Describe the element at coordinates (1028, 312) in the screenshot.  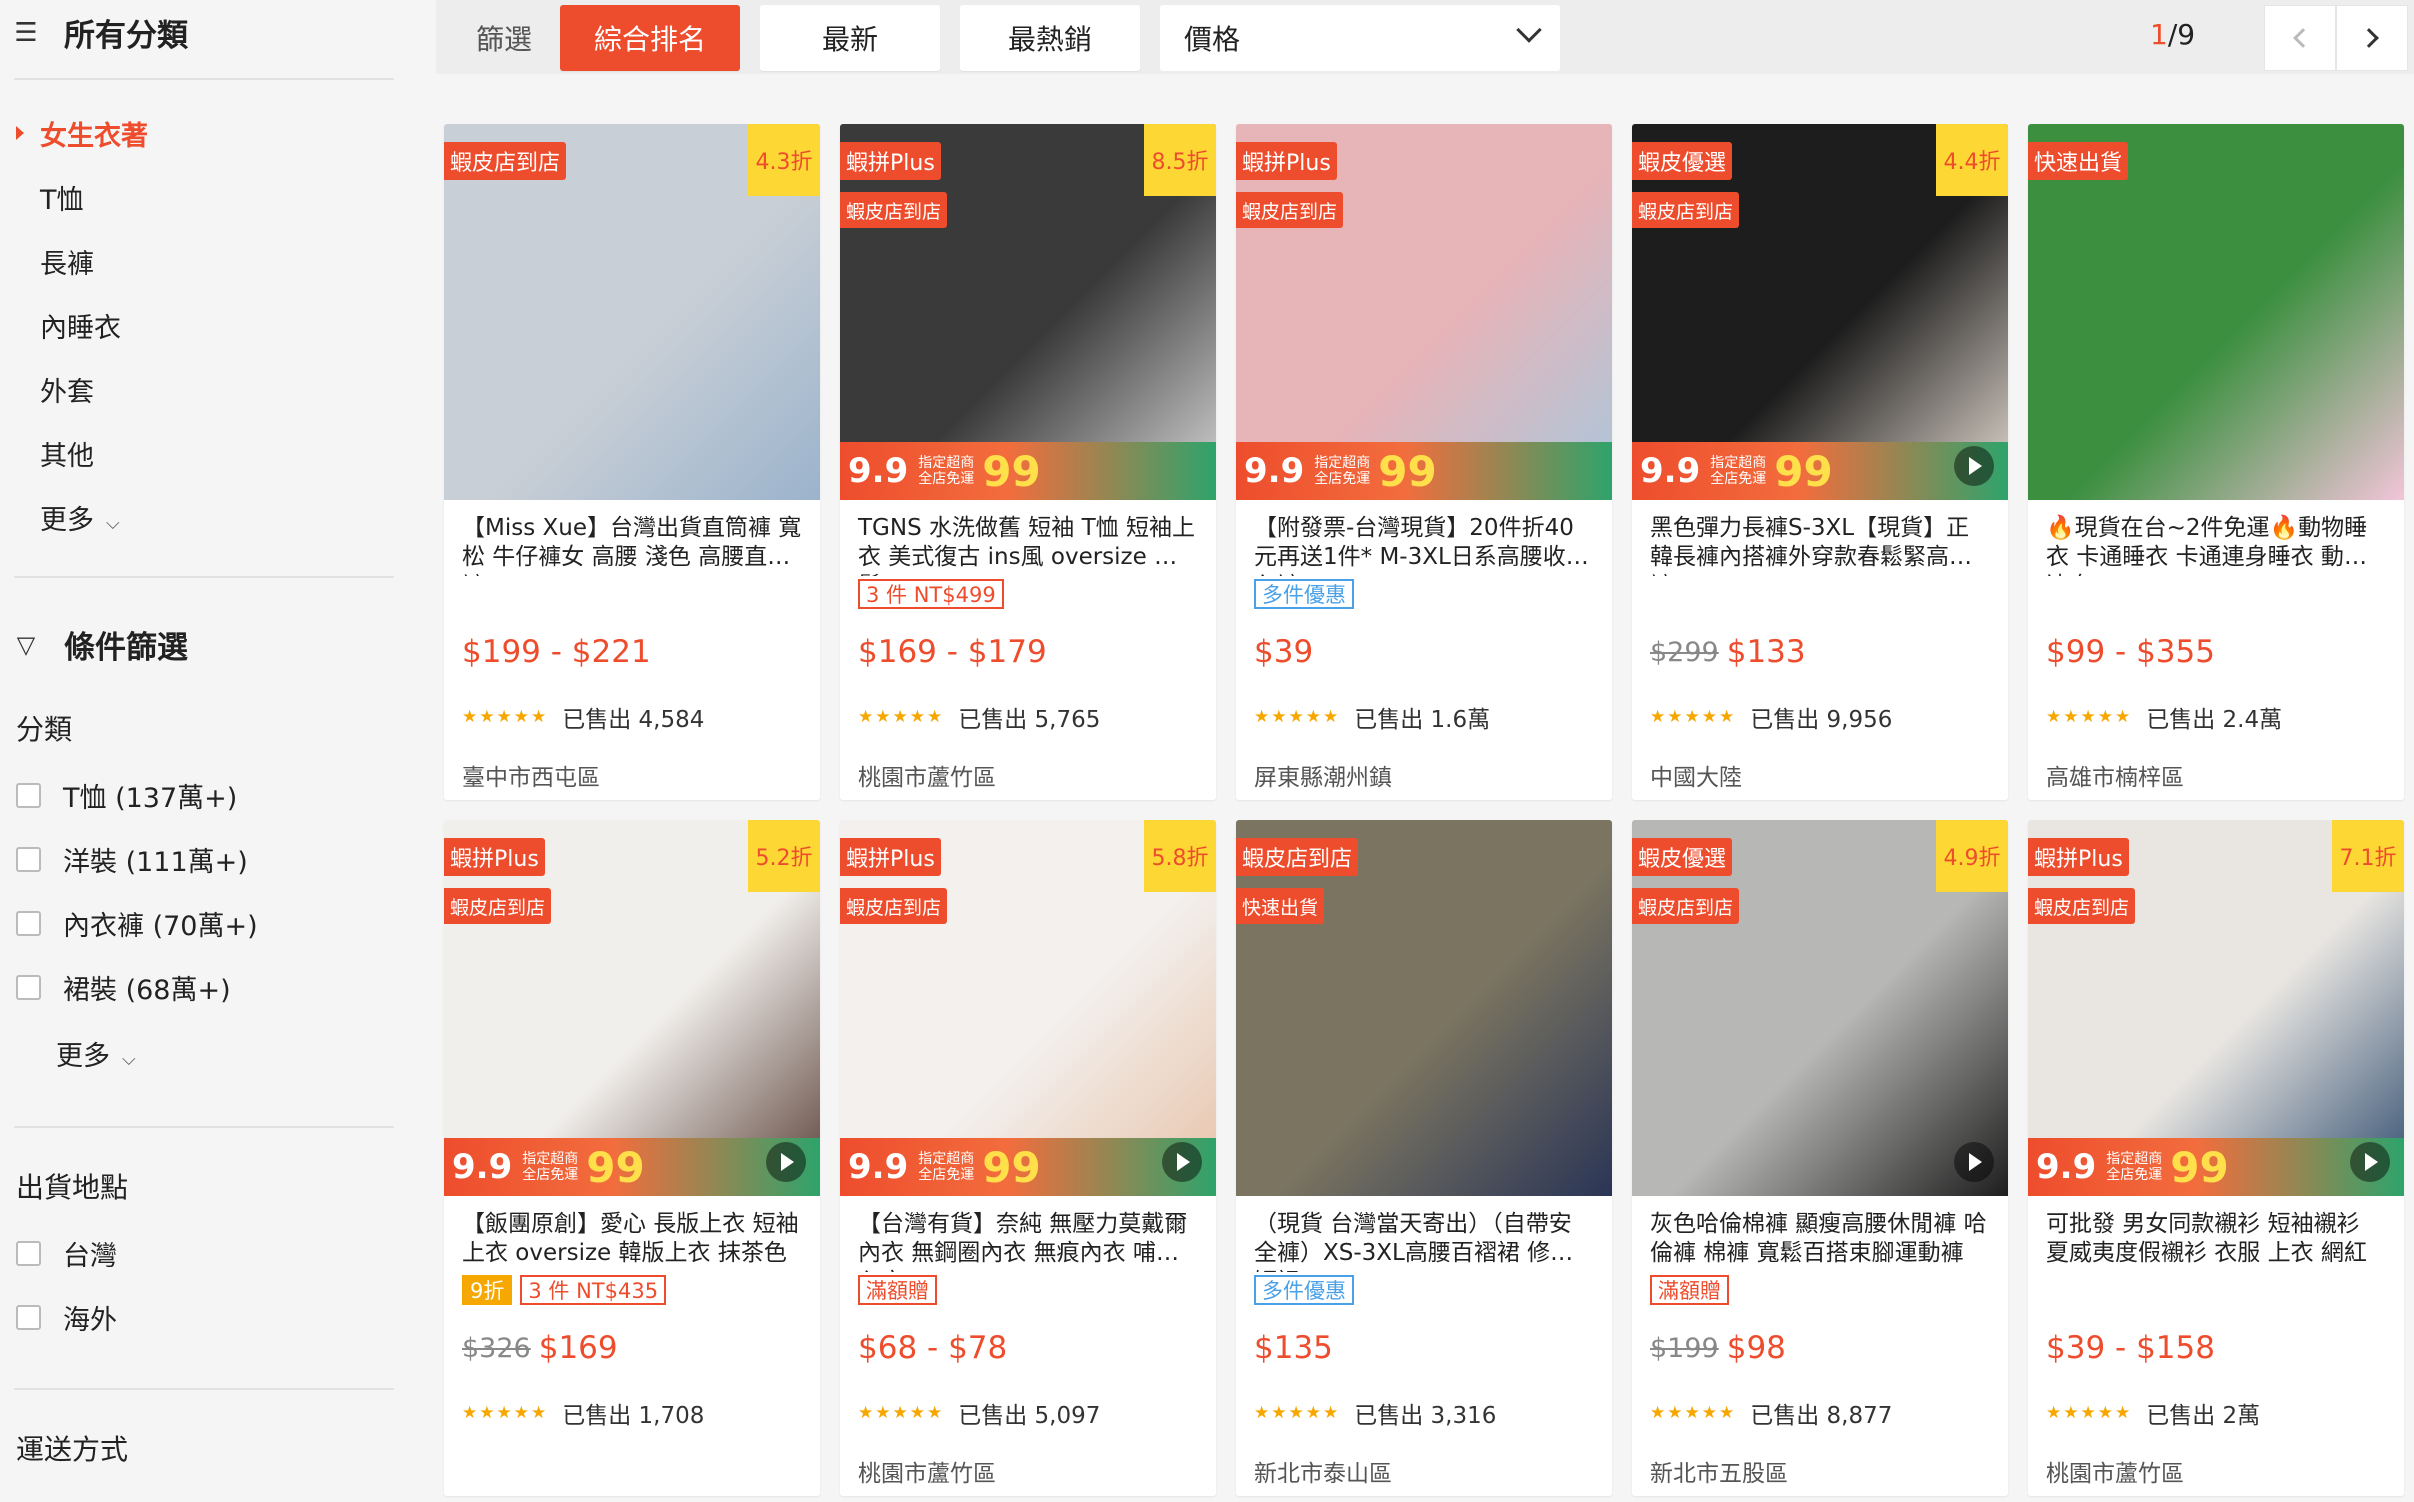
I see `product-image: 蝦拼Plus 蝦皮店到店 8.5折 9.9 指定超商 全店免運 99` at that location.